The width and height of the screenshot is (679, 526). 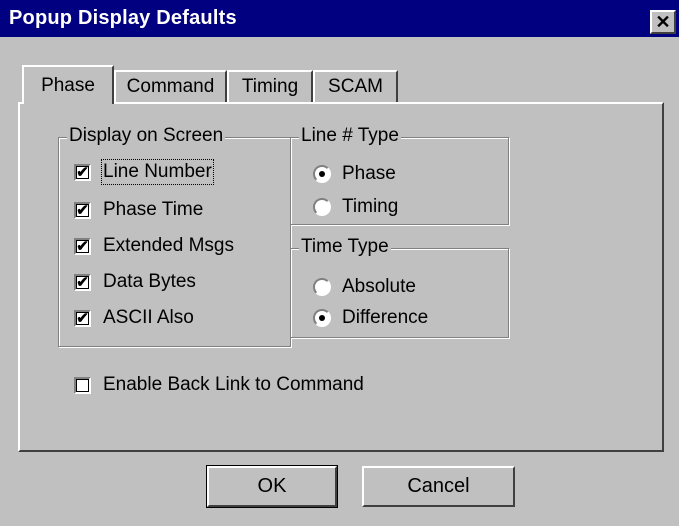 I want to click on checkbox-line-number: ✔ Line Number, so click(x=144, y=172).